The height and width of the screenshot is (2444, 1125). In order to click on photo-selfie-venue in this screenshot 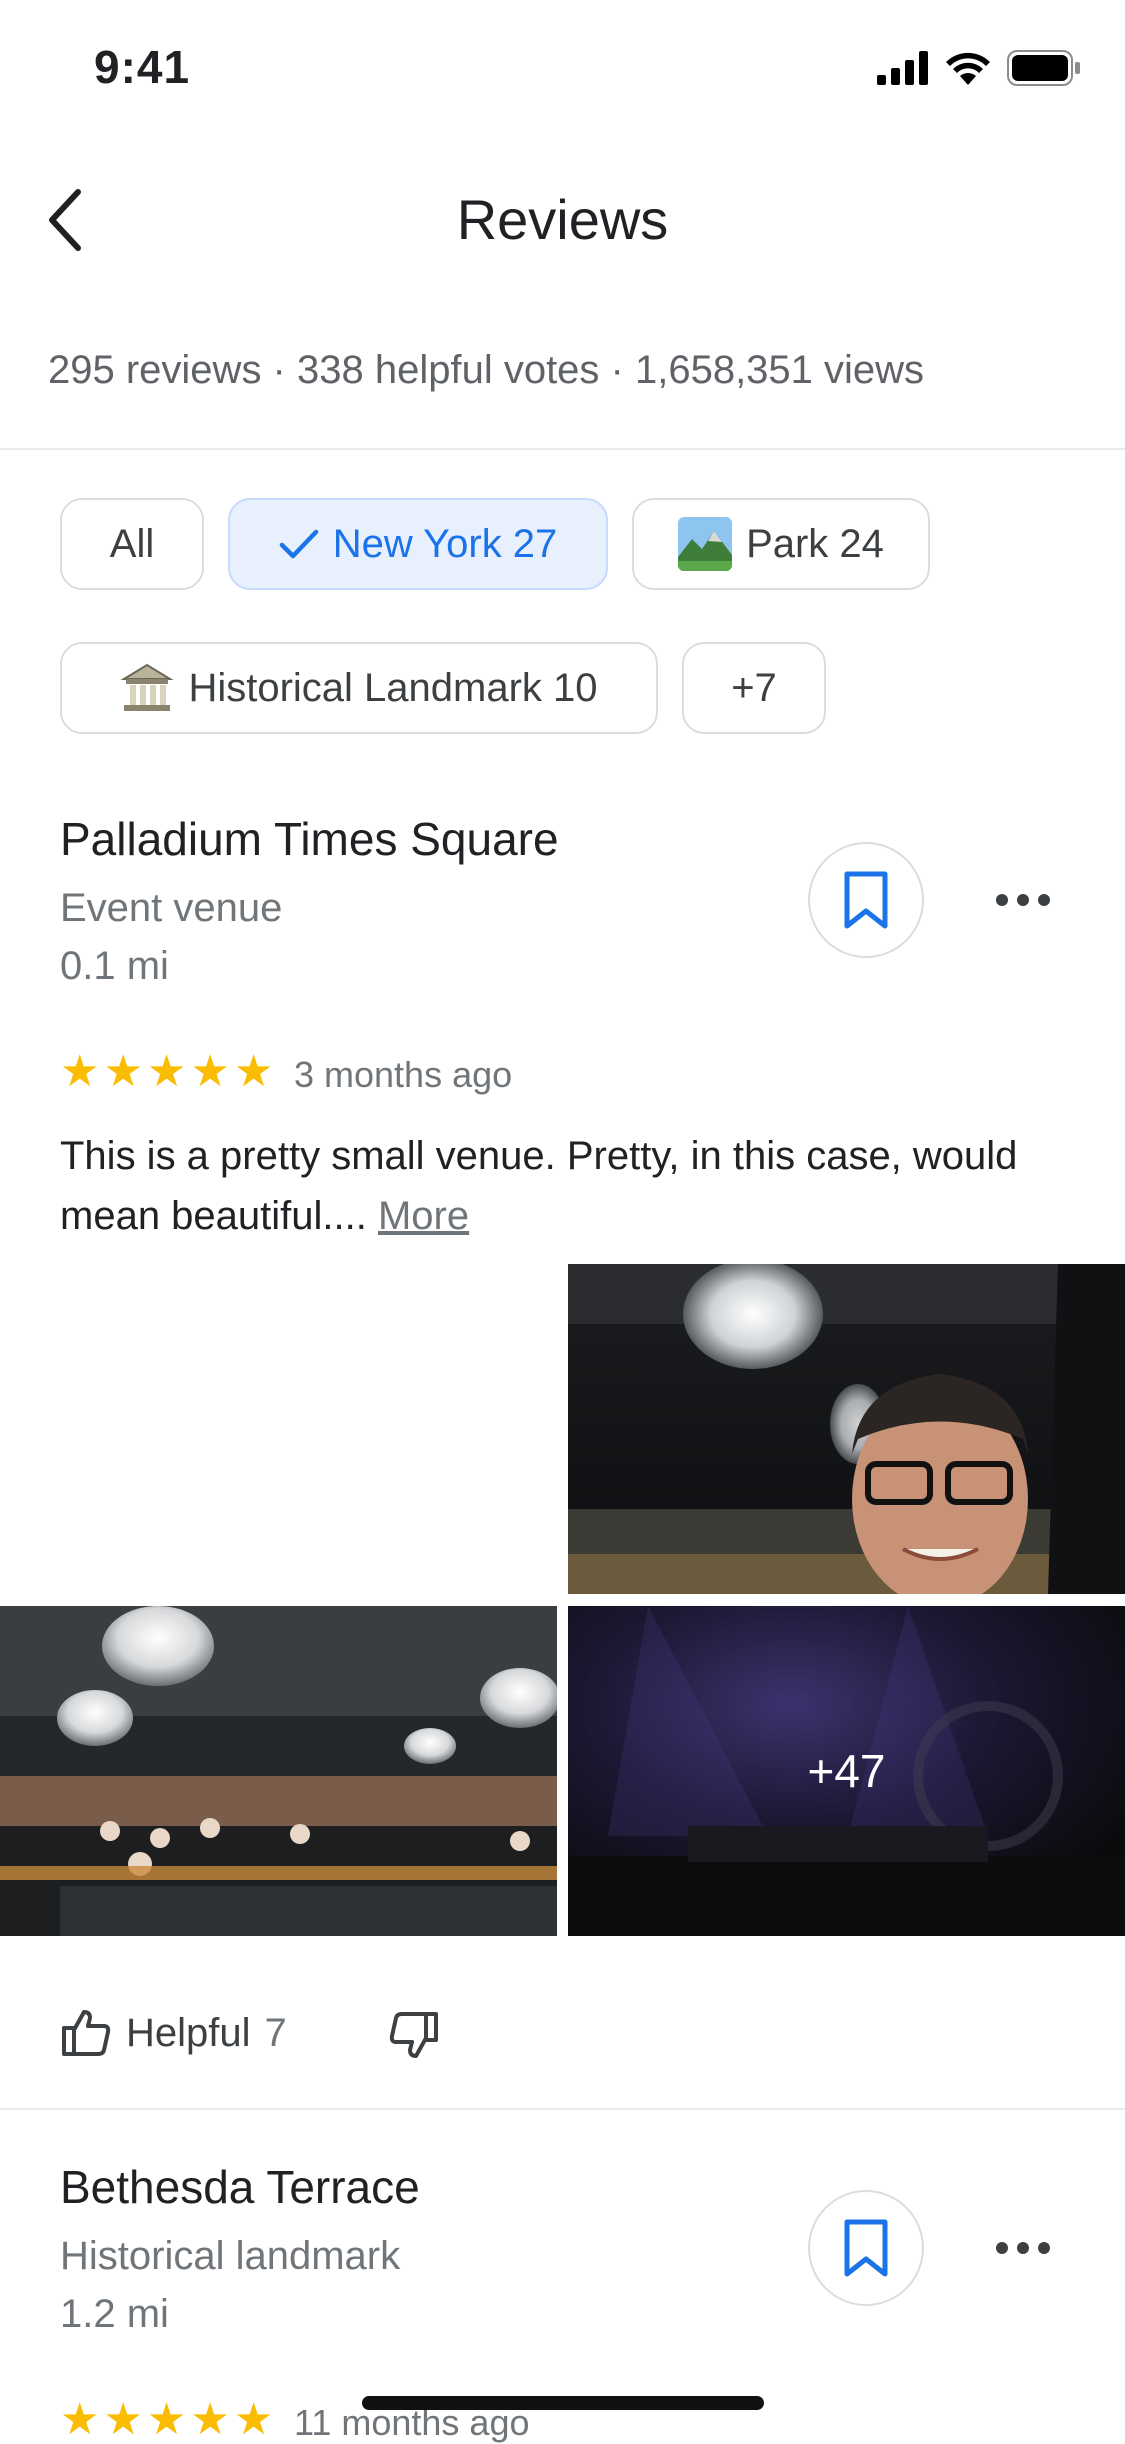, I will do `click(846, 1429)`.